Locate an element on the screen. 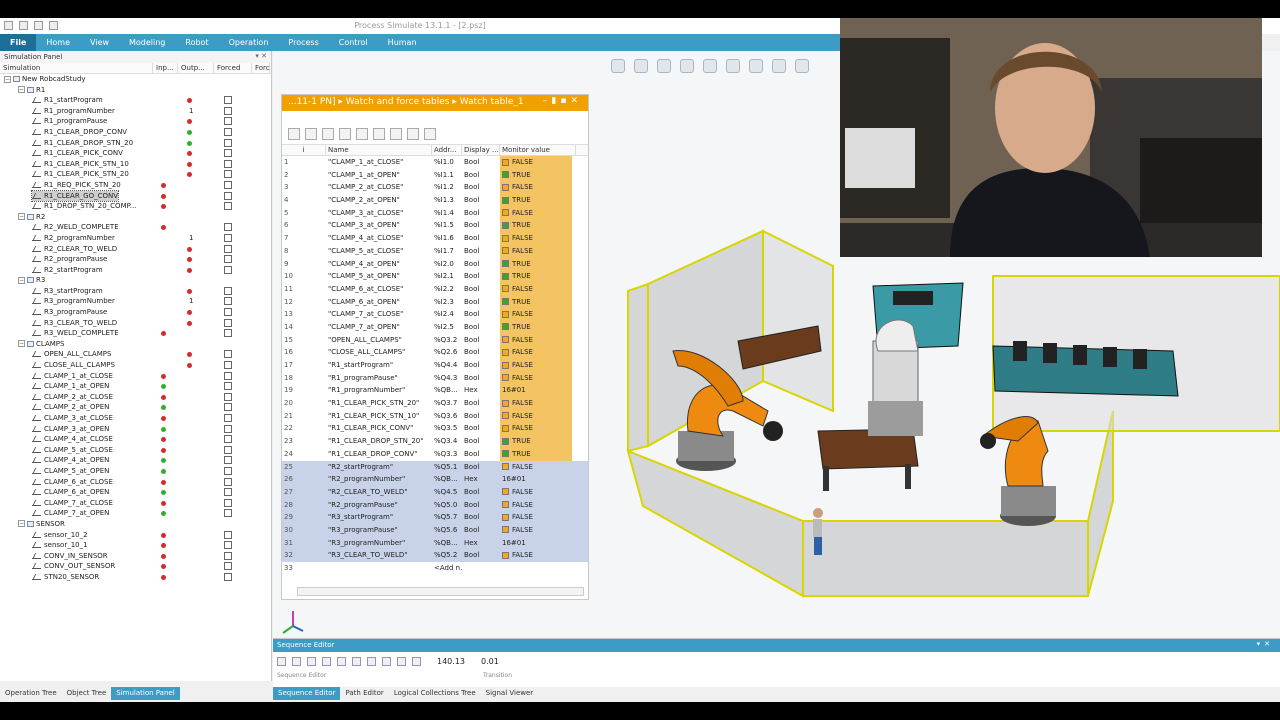 This screenshot has width=1280, height=720. col-forced-value: Forc is located at coordinates (261, 68).